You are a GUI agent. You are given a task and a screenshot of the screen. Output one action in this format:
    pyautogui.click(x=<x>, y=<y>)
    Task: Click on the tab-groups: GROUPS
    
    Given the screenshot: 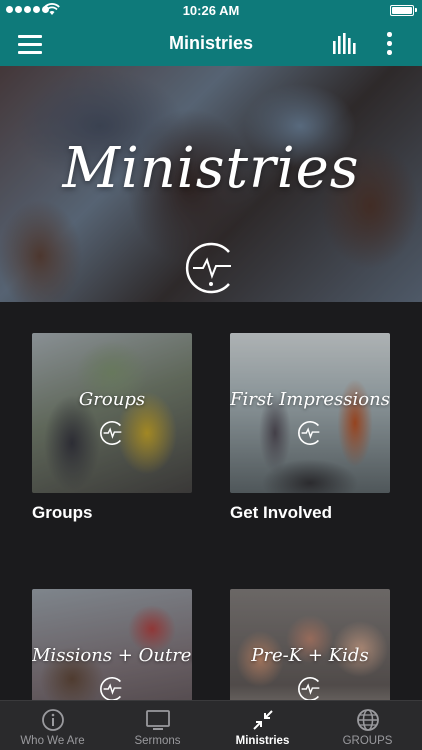 What is the action you would take?
    pyautogui.click(x=367, y=725)
    